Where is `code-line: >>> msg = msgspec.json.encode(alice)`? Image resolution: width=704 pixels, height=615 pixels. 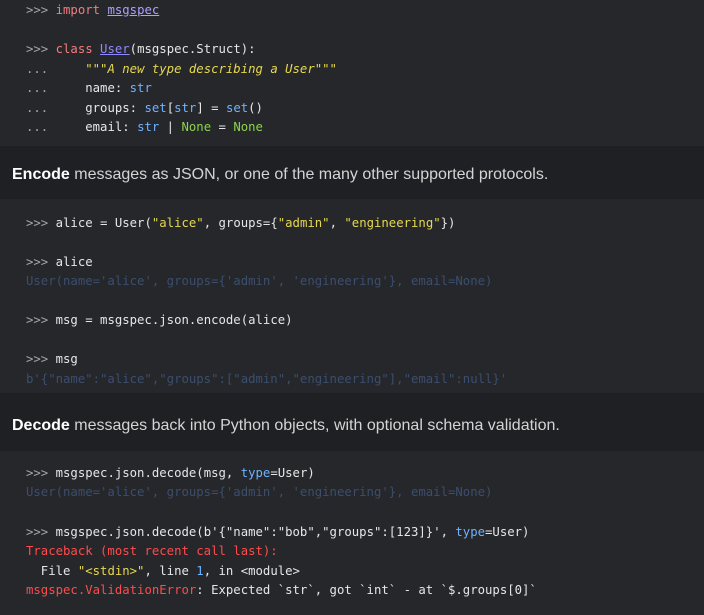 code-line: >>> msg = msgspec.json.encode(alice) is located at coordinates (159, 320).